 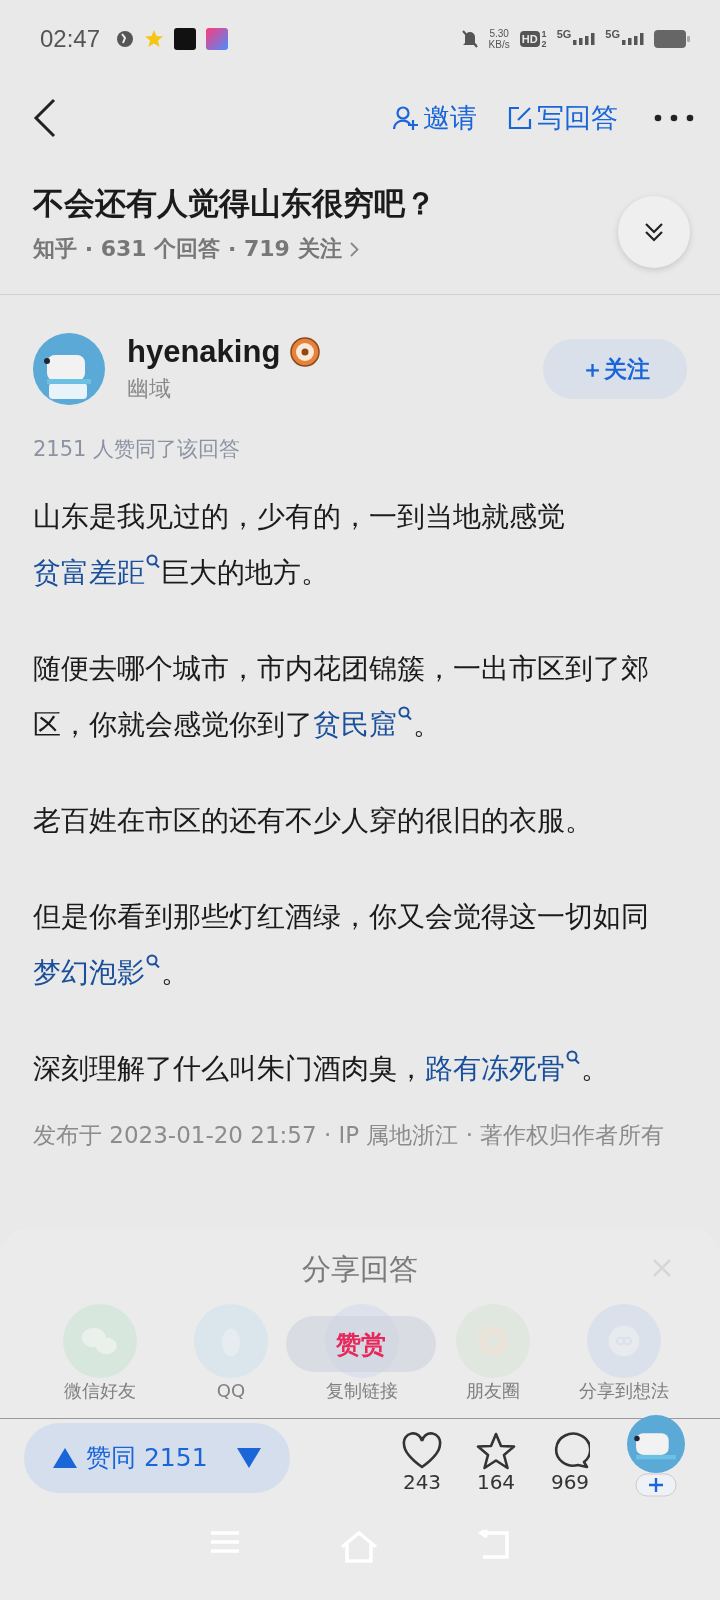 What do you see at coordinates (313, 821) in the screenshot?
I see `answer-paragraph: 老百姓在市区的还有不少人穿的很旧的衣服。` at bounding box center [313, 821].